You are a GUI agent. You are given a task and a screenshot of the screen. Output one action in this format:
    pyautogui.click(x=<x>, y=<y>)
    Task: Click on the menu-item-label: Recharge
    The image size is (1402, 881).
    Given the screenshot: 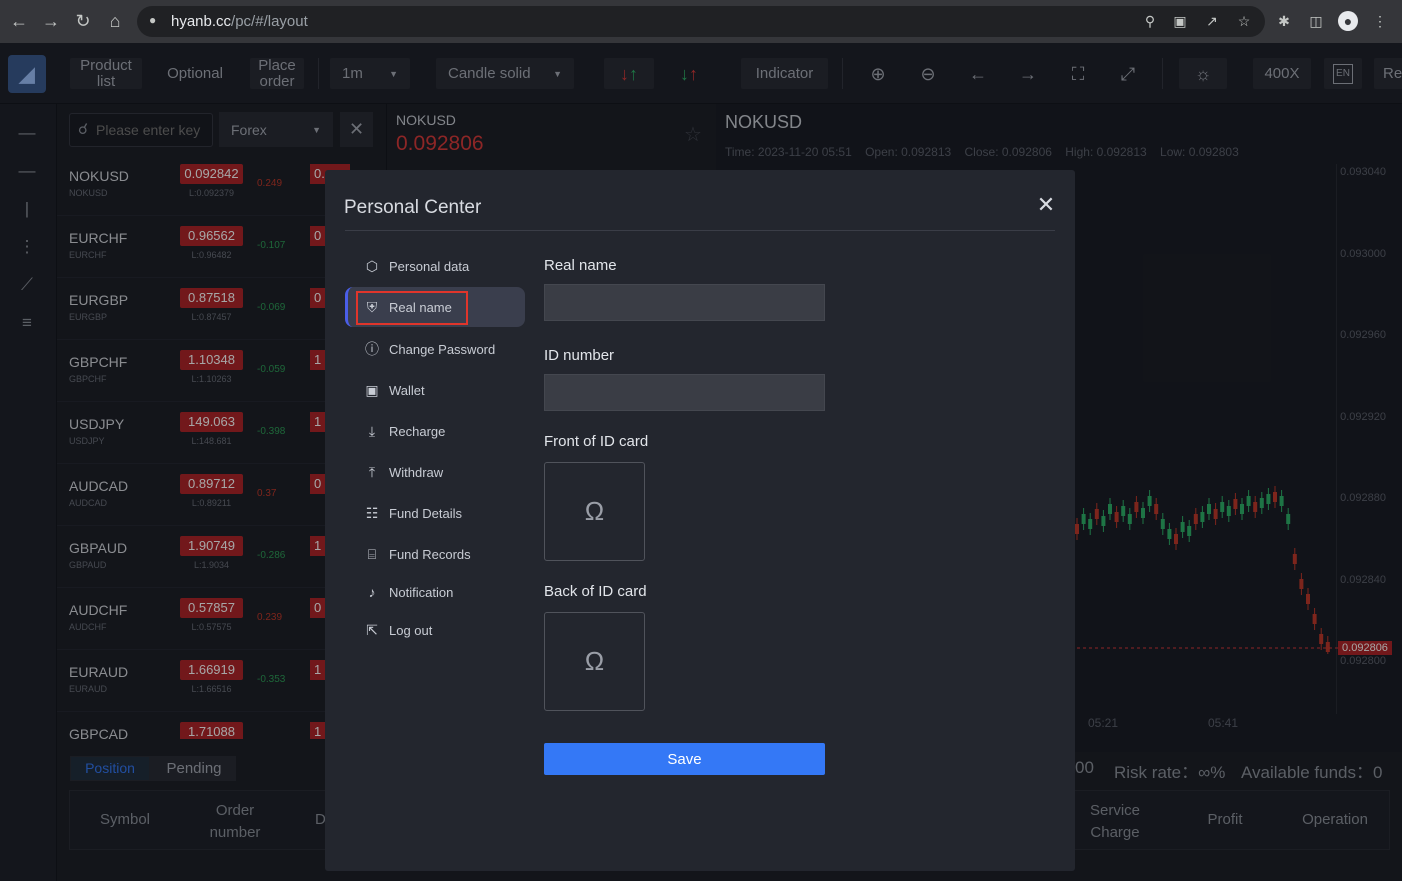 What is the action you would take?
    pyautogui.click(x=417, y=431)
    